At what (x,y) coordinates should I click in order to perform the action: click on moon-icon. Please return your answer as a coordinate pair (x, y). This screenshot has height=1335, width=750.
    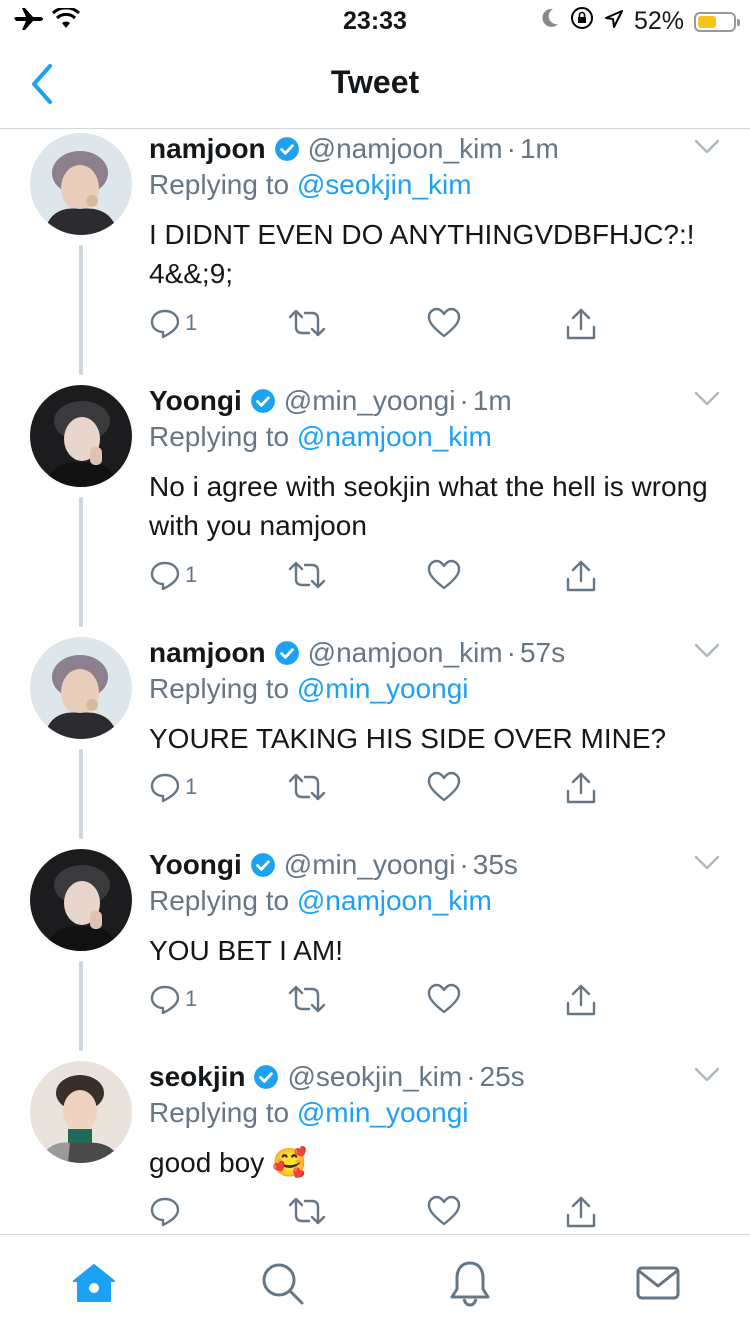
    Looking at the image, I should click on (550, 21).